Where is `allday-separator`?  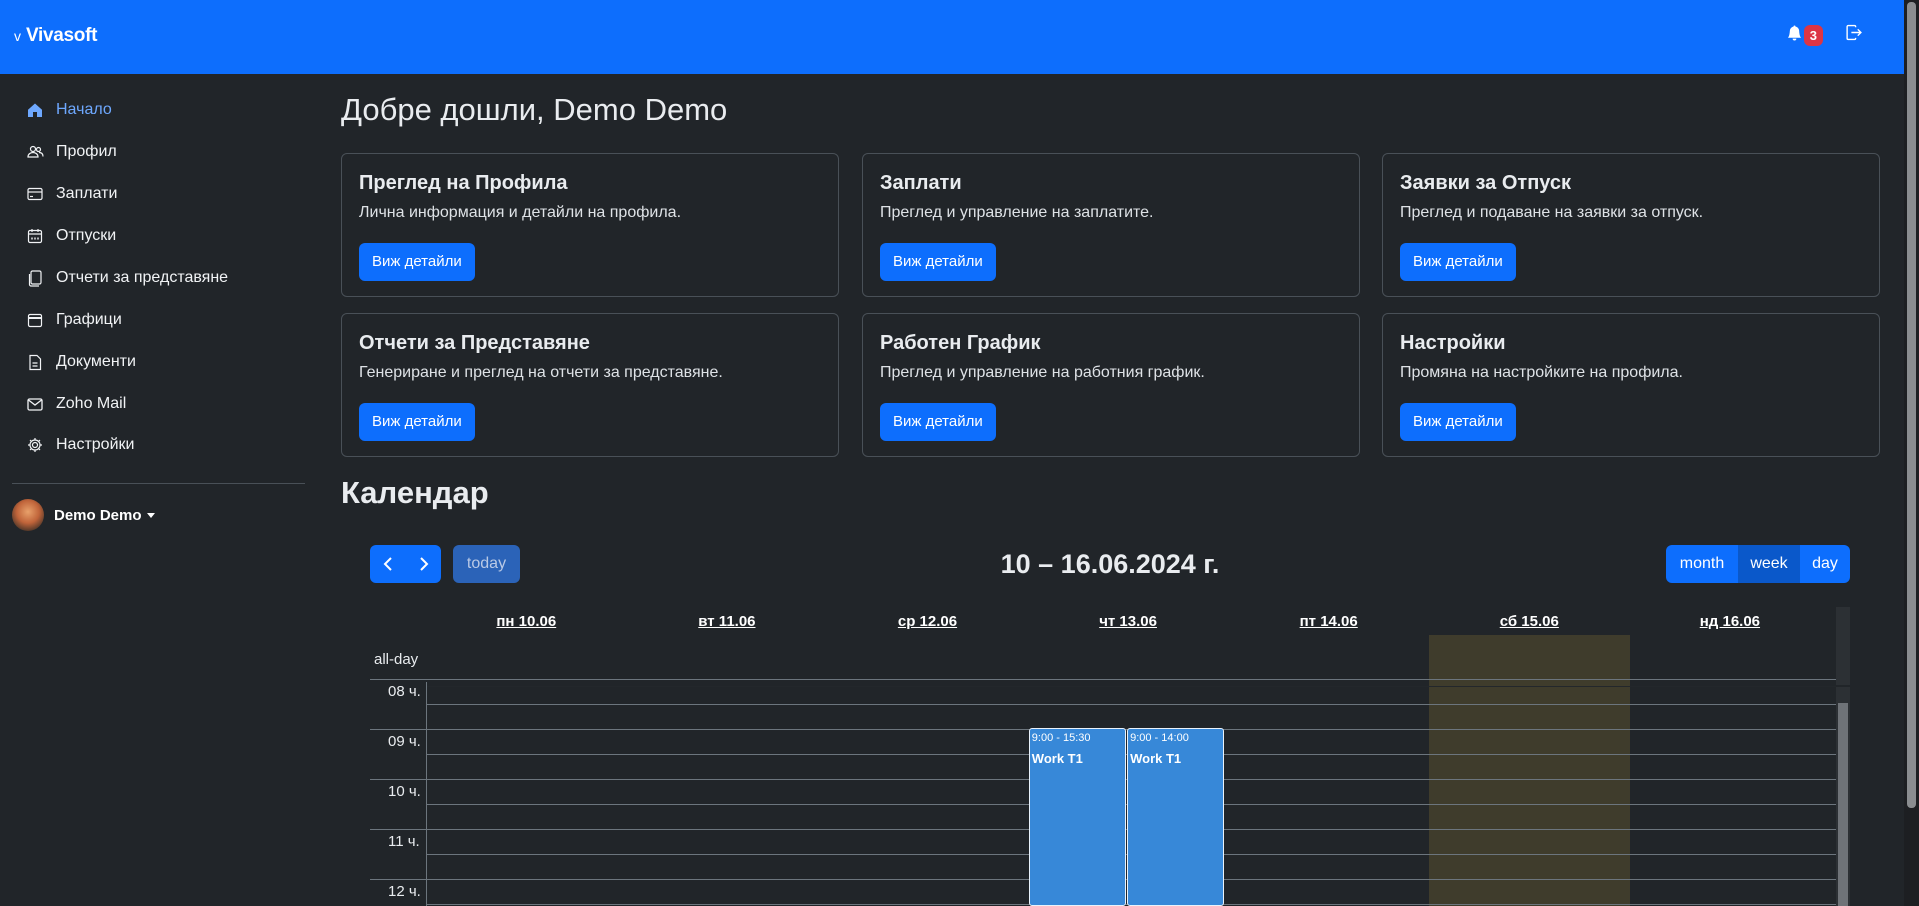 allday-separator is located at coordinates (1131, 686).